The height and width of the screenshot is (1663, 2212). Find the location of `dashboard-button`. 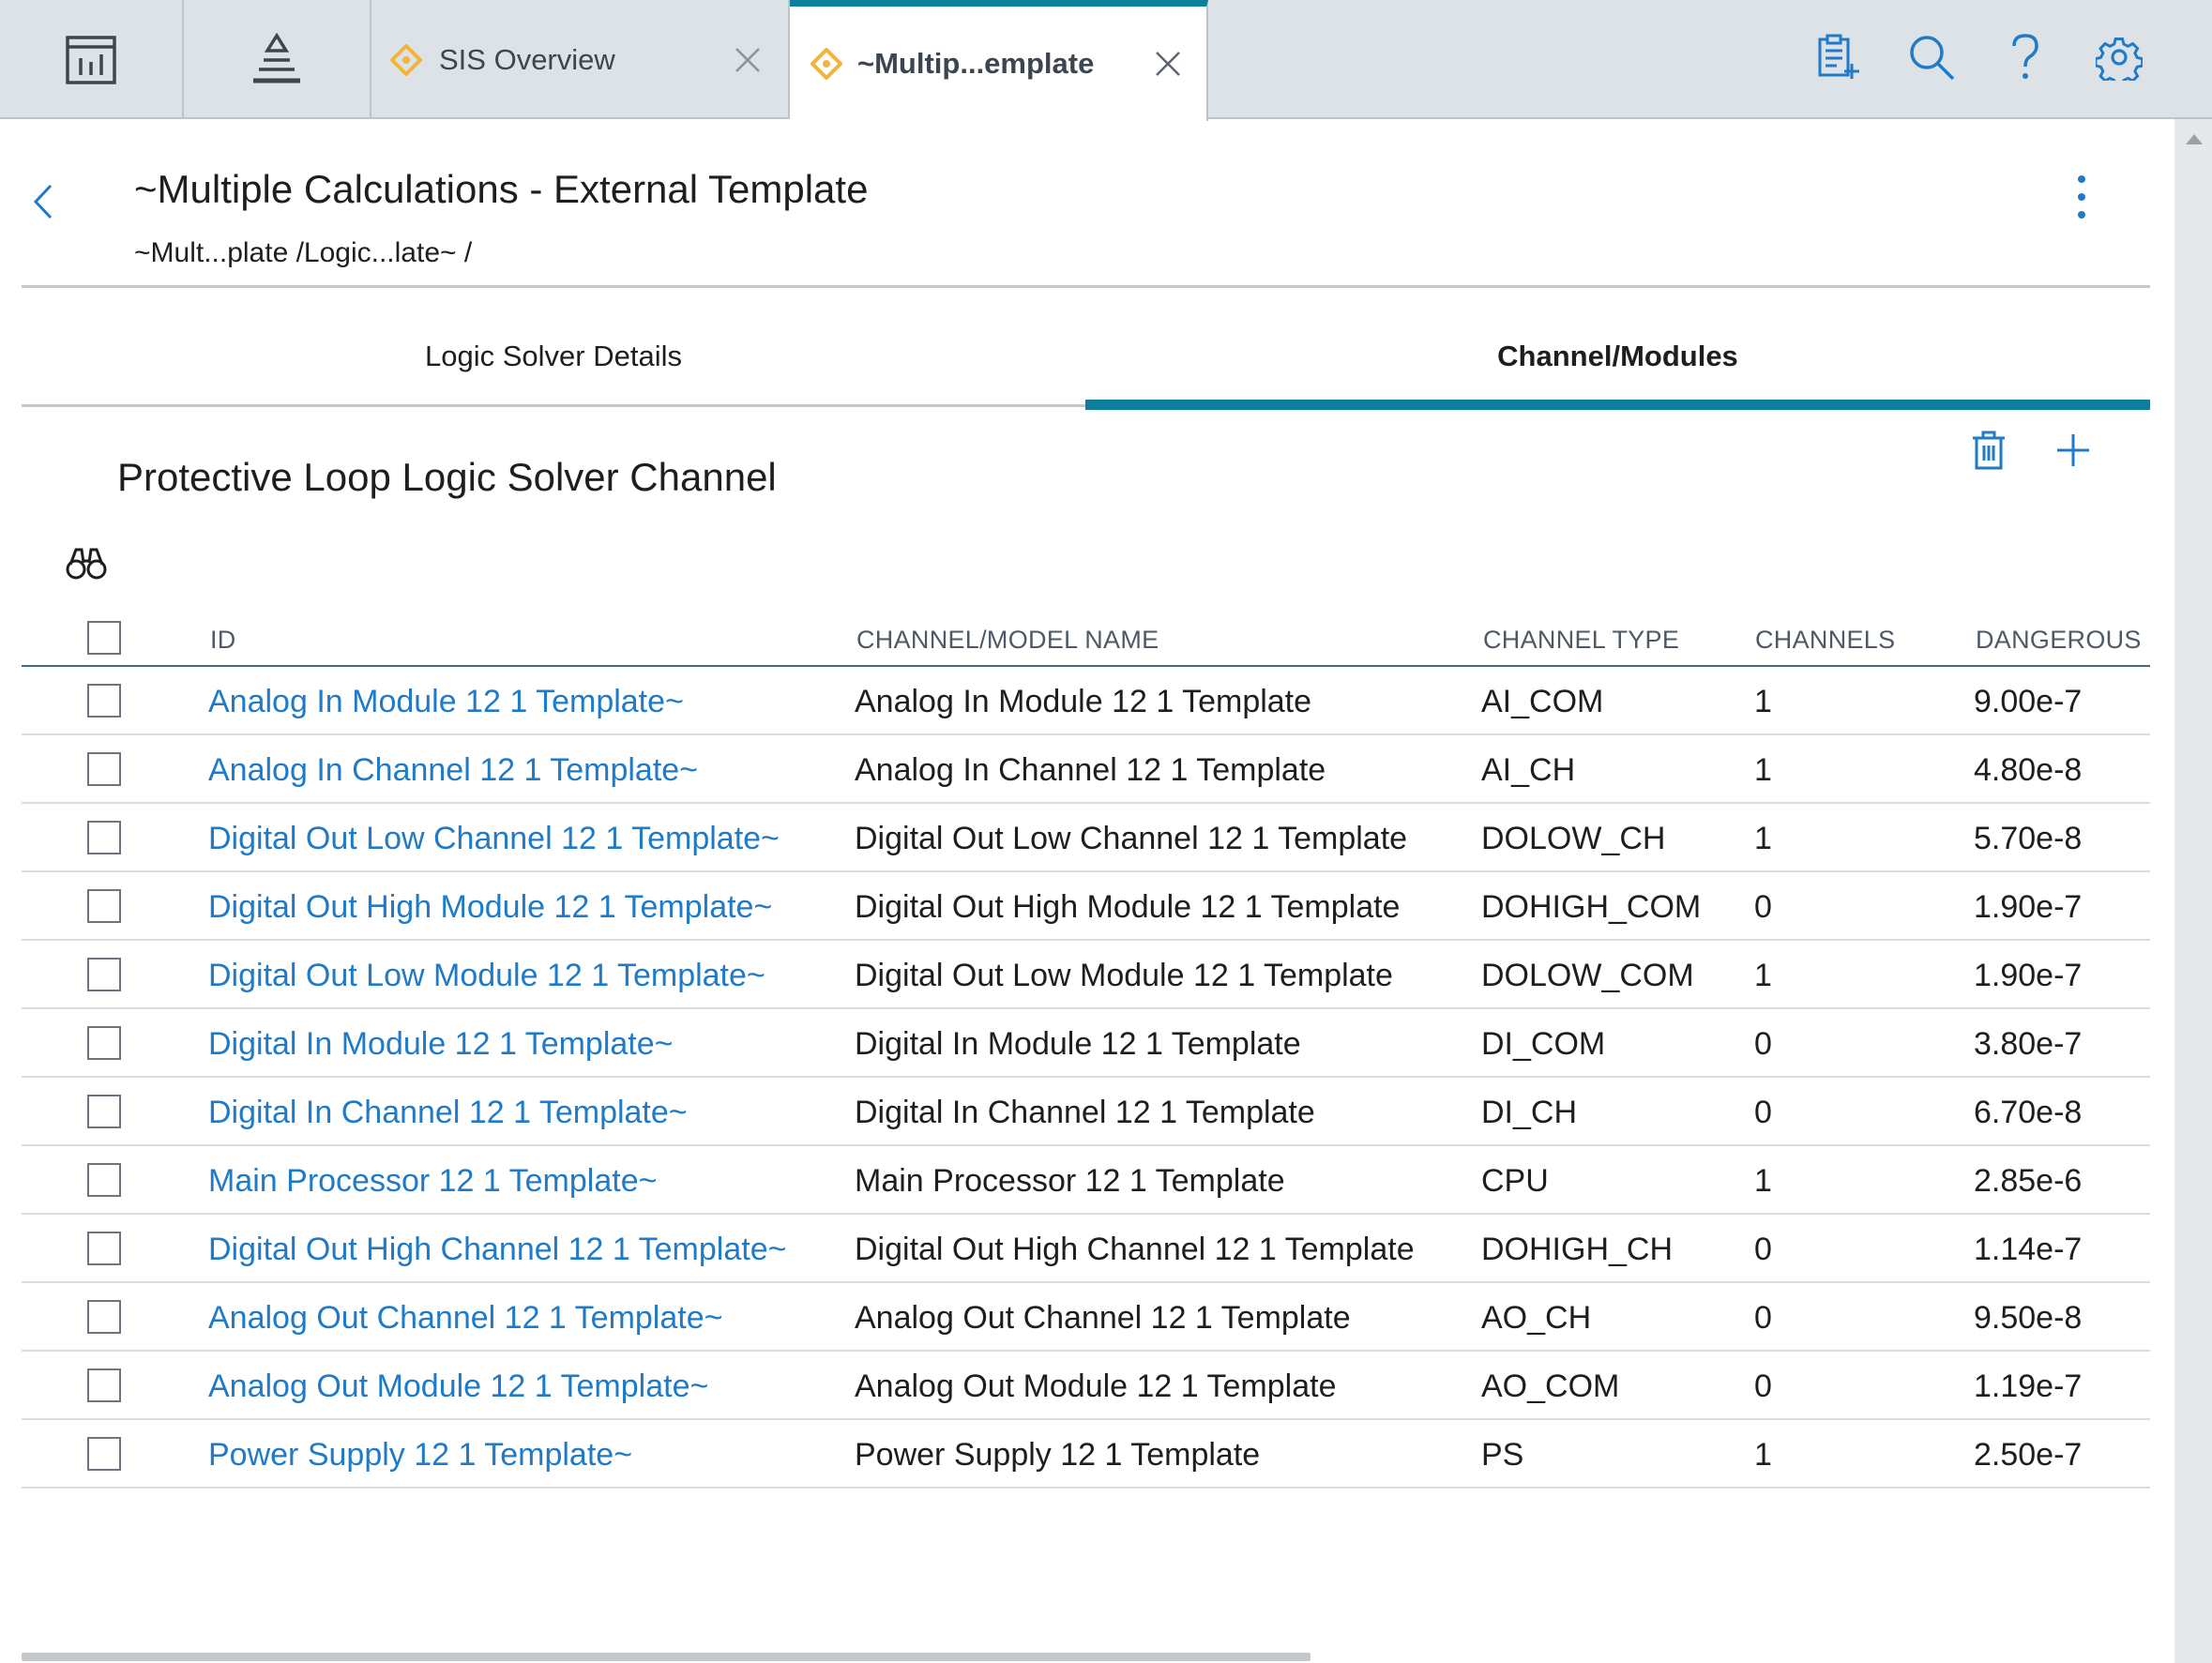

dashboard-button is located at coordinates (92, 59).